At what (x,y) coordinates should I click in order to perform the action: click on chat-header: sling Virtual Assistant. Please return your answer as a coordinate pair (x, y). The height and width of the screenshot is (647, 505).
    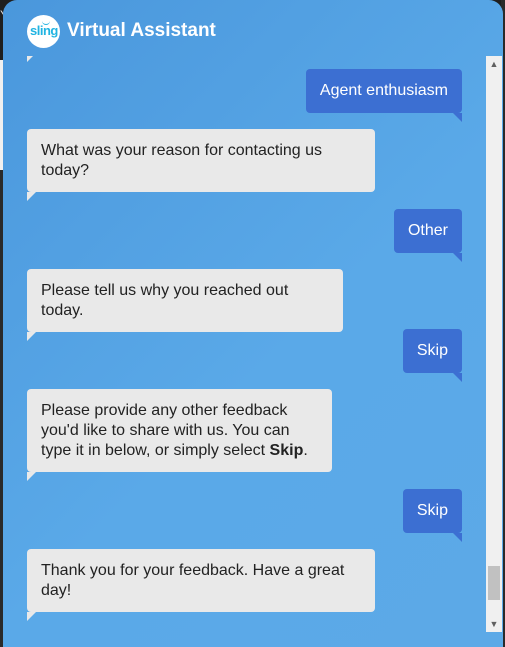
    Looking at the image, I should click on (253, 31).